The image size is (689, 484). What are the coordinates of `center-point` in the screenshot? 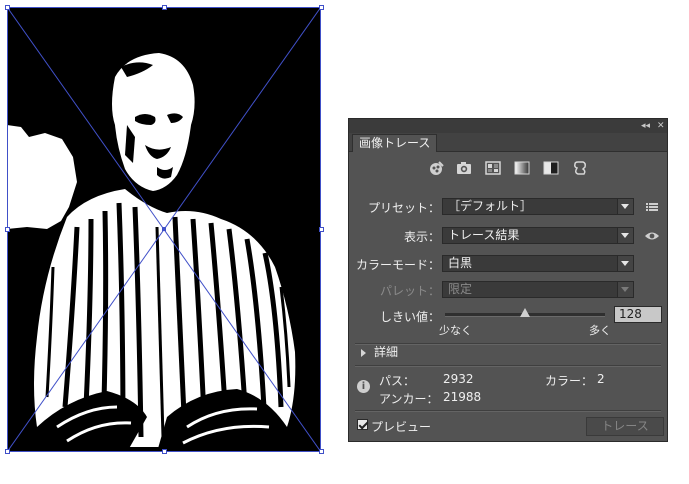 It's located at (164, 229).